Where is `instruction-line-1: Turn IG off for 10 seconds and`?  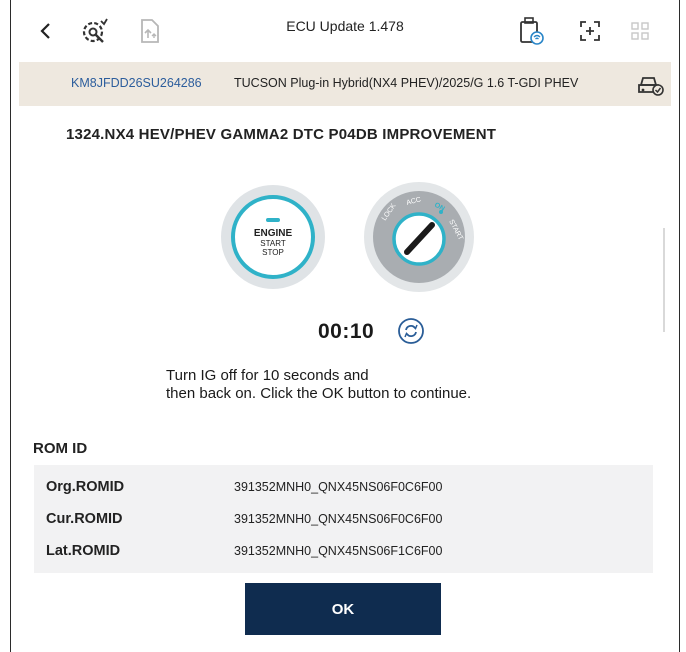
instruction-line-1: Turn IG off for 10 seconds and is located at coordinates (267, 375).